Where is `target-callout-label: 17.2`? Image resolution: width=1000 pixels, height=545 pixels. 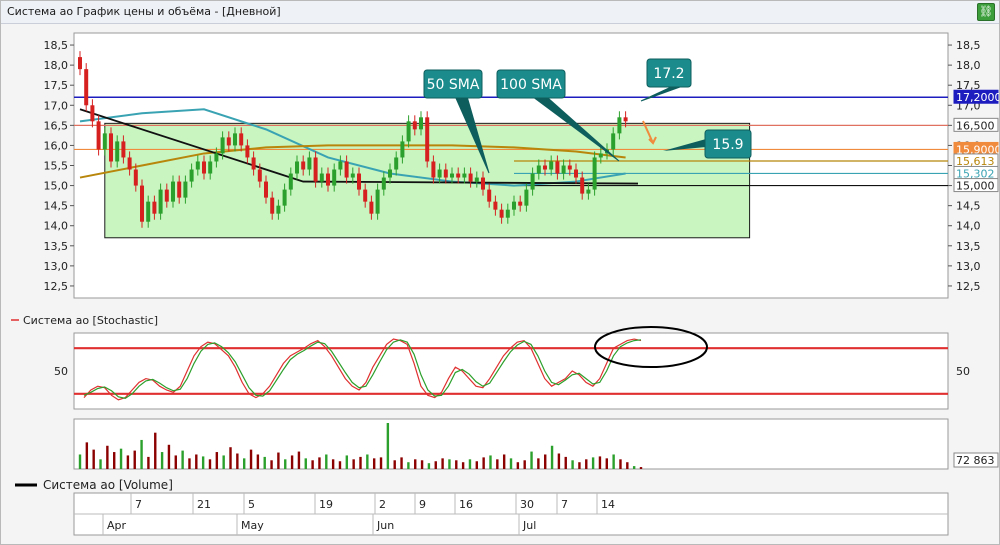
target-callout-label: 17.2 is located at coordinates (668, 74).